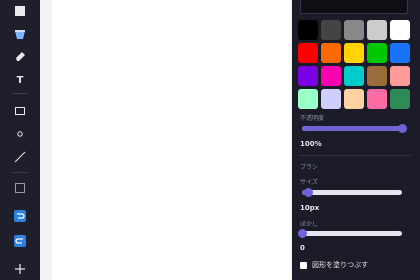  I want to click on line-icon, so click(20, 157).